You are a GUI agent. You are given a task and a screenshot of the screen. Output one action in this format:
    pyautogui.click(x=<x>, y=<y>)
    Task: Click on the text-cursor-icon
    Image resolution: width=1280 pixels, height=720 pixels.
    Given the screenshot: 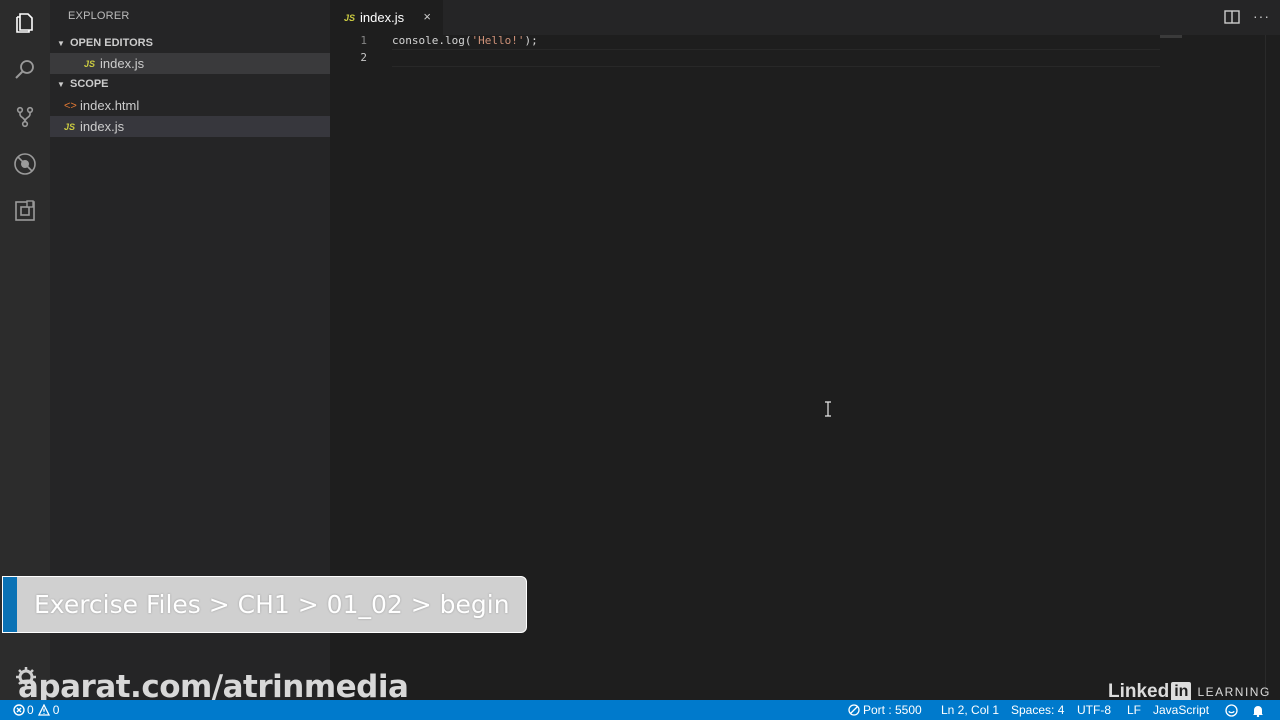 What is the action you would take?
    pyautogui.click(x=828, y=409)
    